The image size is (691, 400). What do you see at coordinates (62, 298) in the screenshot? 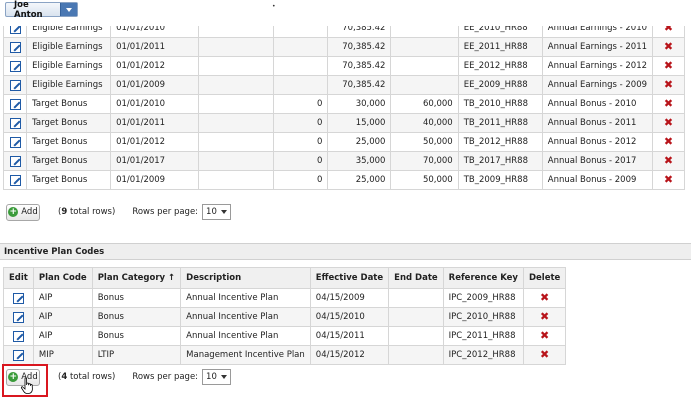
I see `cell-plan_code: AIP` at bounding box center [62, 298].